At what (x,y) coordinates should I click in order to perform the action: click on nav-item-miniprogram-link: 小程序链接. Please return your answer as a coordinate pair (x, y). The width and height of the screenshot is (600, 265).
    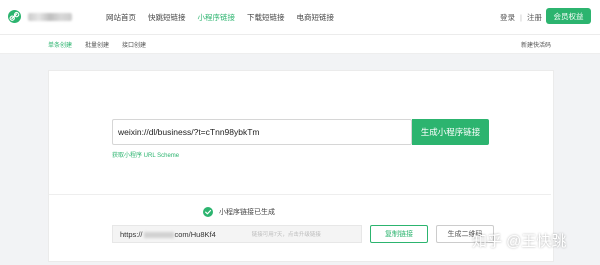
    Looking at the image, I should click on (217, 17).